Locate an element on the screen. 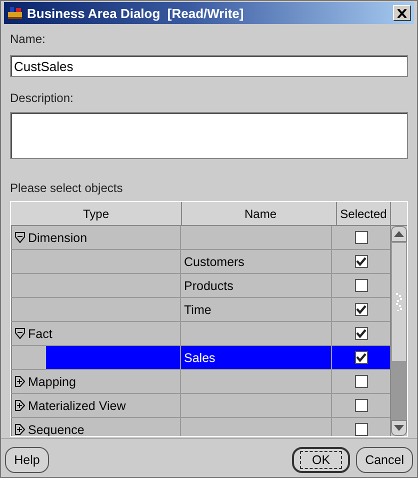  scroll-thumb is located at coordinates (399, 302).